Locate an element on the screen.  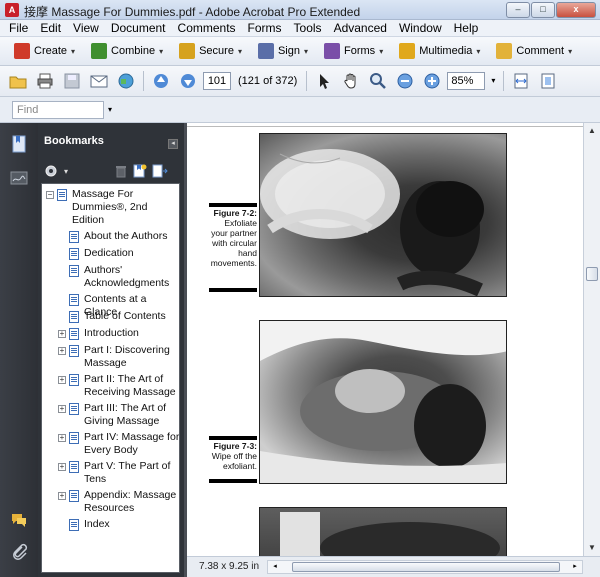
menu-window: Window is located at coordinates (420, 28).